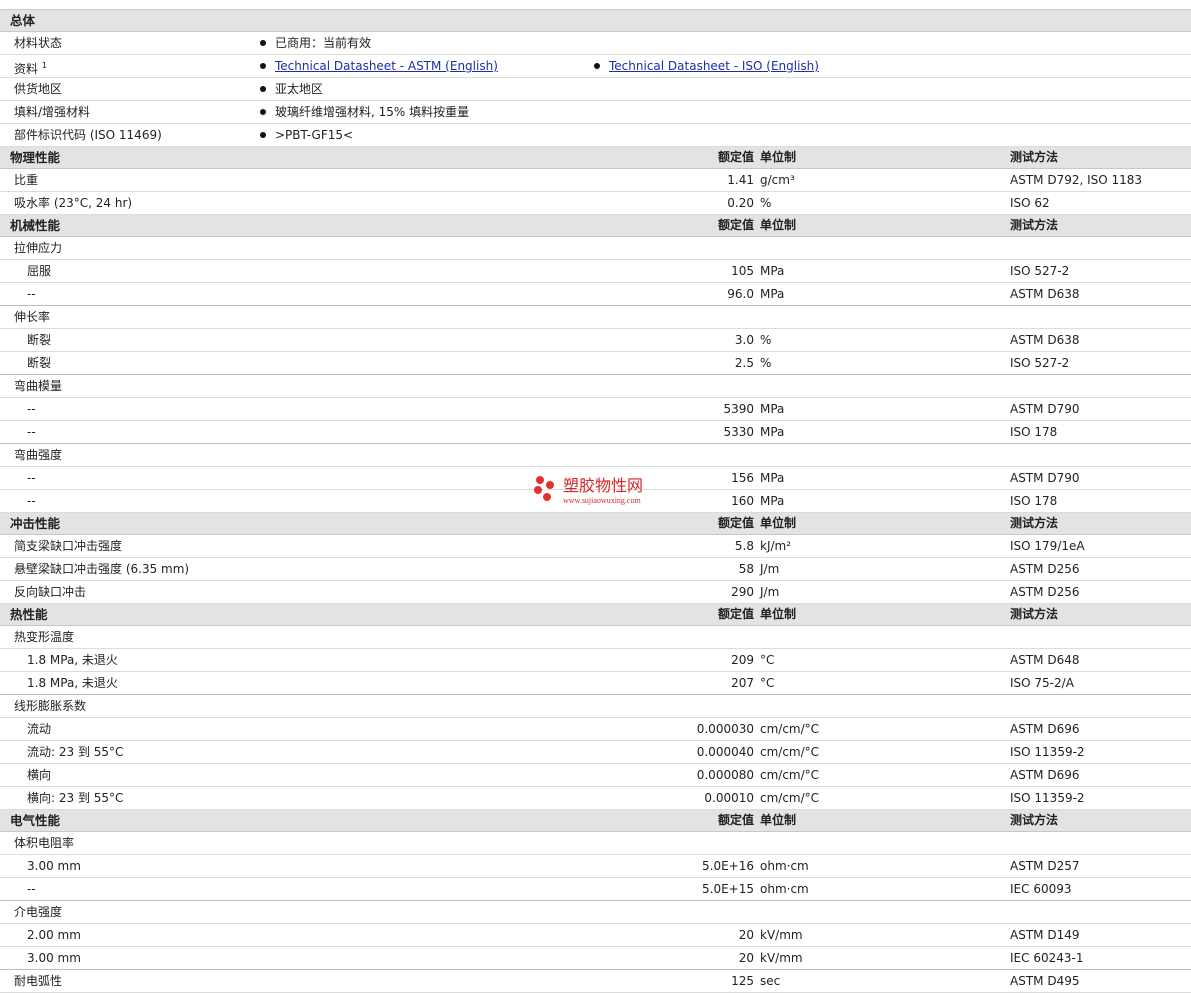 The image size is (1191, 993). Describe the element at coordinates (595, 112) in the screenshot. I see `table-row: 填料/增强材料 玻璃纤维增强材料, 15% 填料按重量` at that location.